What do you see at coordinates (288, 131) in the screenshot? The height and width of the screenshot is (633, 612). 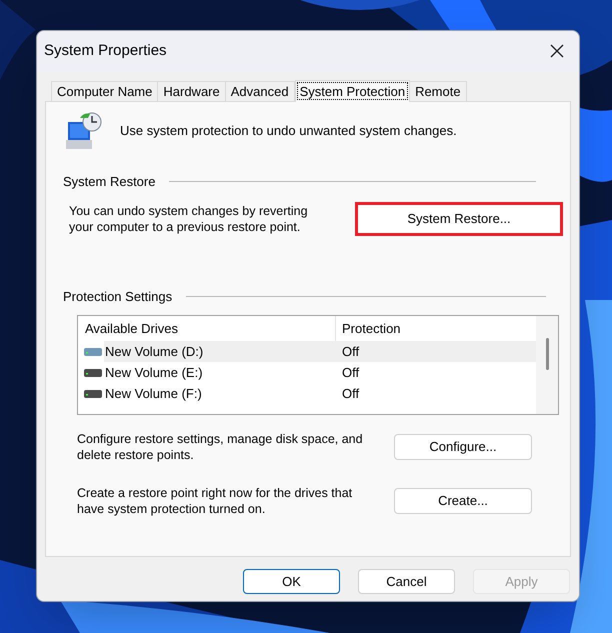 I see `intro-text: Use system protection to undo unwanted system changes.` at bounding box center [288, 131].